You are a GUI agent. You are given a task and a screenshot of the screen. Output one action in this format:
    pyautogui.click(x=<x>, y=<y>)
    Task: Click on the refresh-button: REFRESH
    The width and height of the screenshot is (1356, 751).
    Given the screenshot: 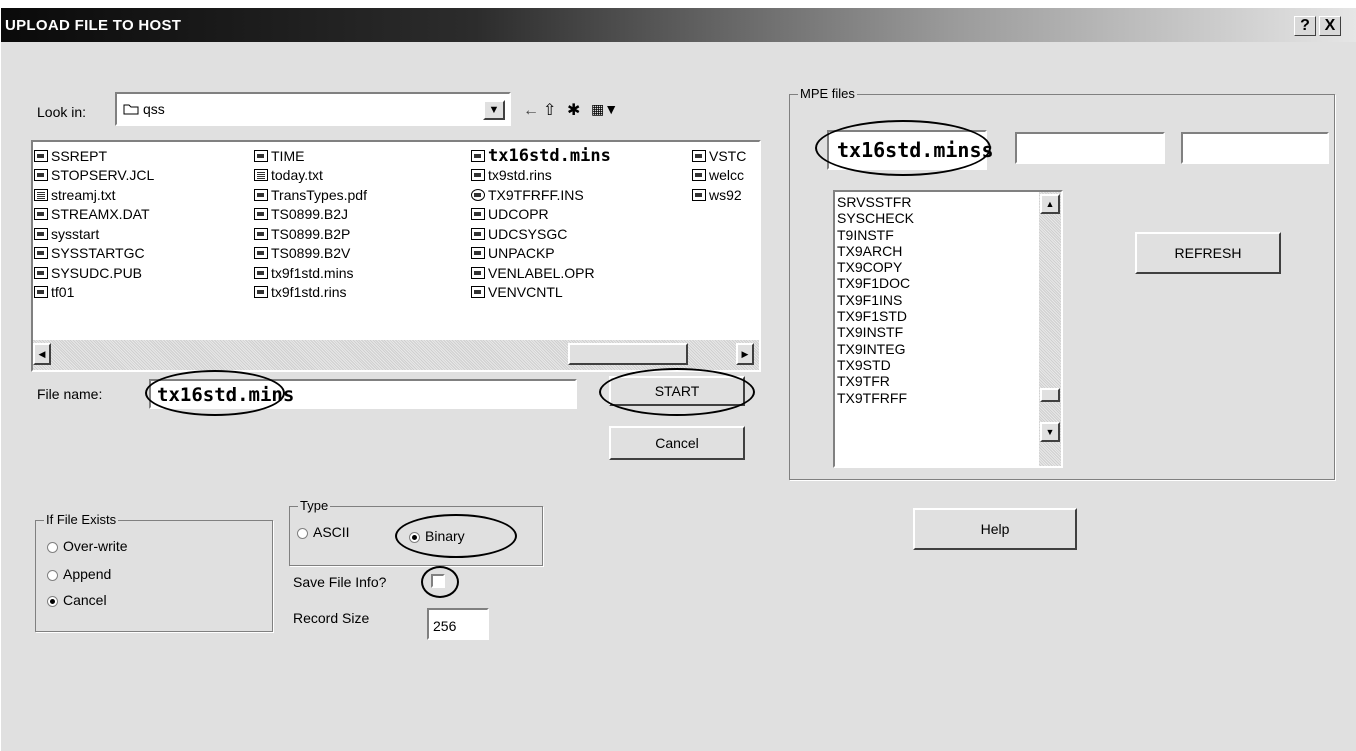 What is the action you would take?
    pyautogui.click(x=1208, y=253)
    